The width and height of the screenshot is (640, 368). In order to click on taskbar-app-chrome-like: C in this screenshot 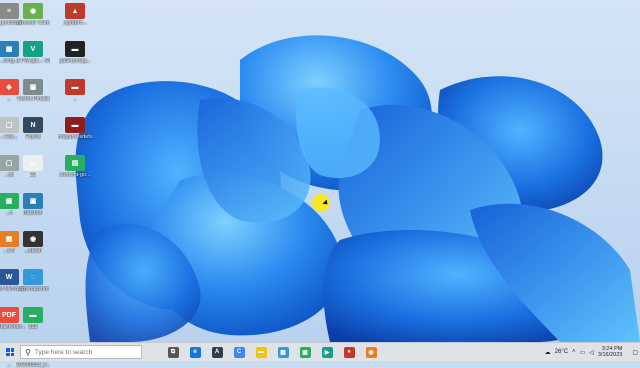, I will do `click(239, 352)`.